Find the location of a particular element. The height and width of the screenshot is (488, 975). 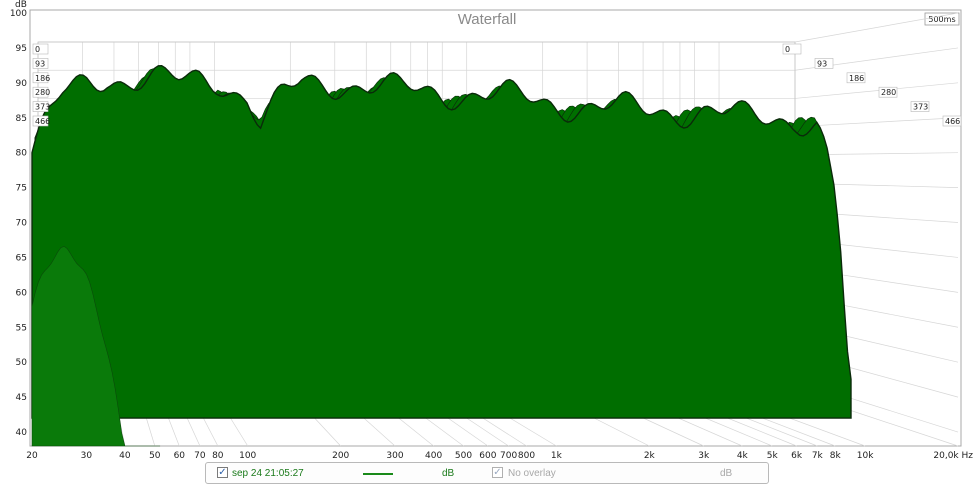

time-slice-label-right: 280 is located at coordinates (888, 92).